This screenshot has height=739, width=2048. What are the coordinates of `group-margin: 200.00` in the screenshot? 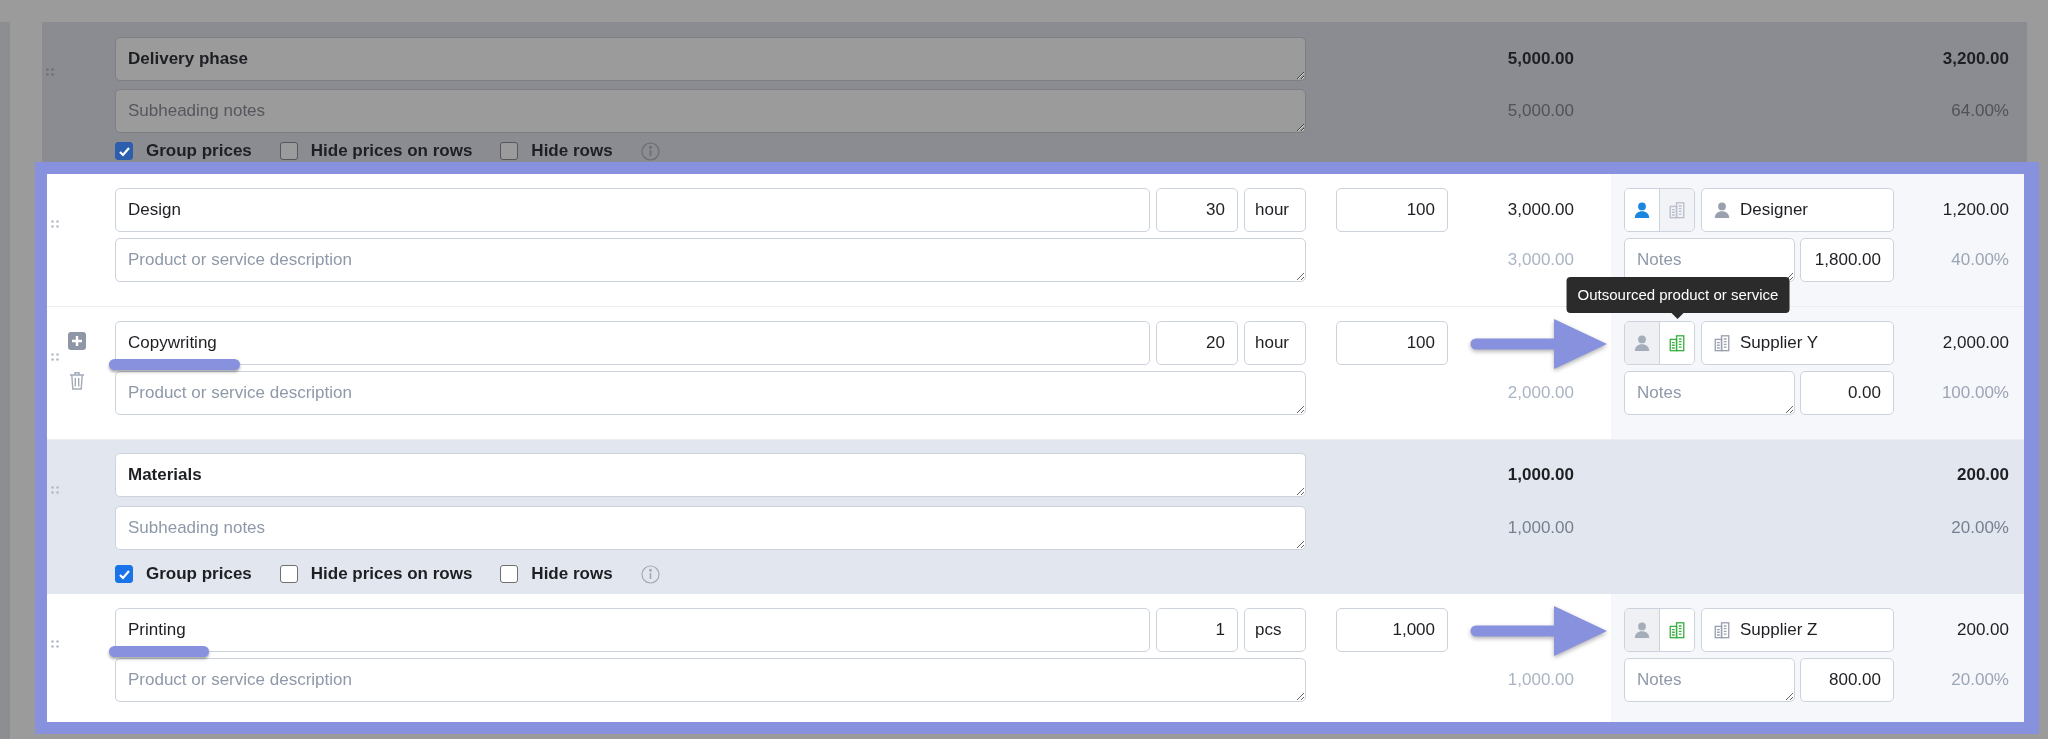 It's located at (1983, 475).